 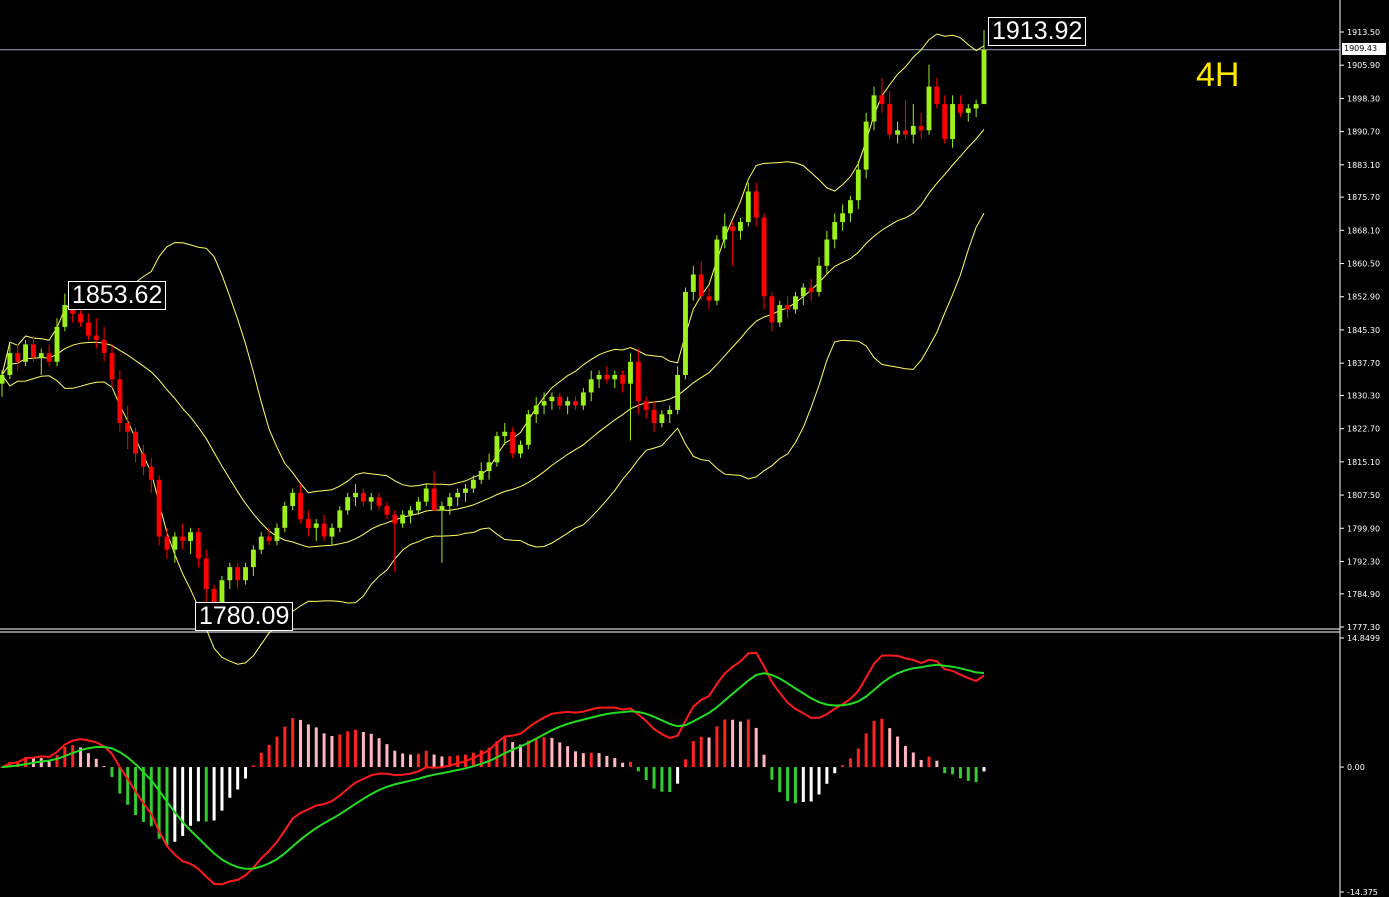 I want to click on macd-tick-label: 0.00, so click(x=1356, y=767).